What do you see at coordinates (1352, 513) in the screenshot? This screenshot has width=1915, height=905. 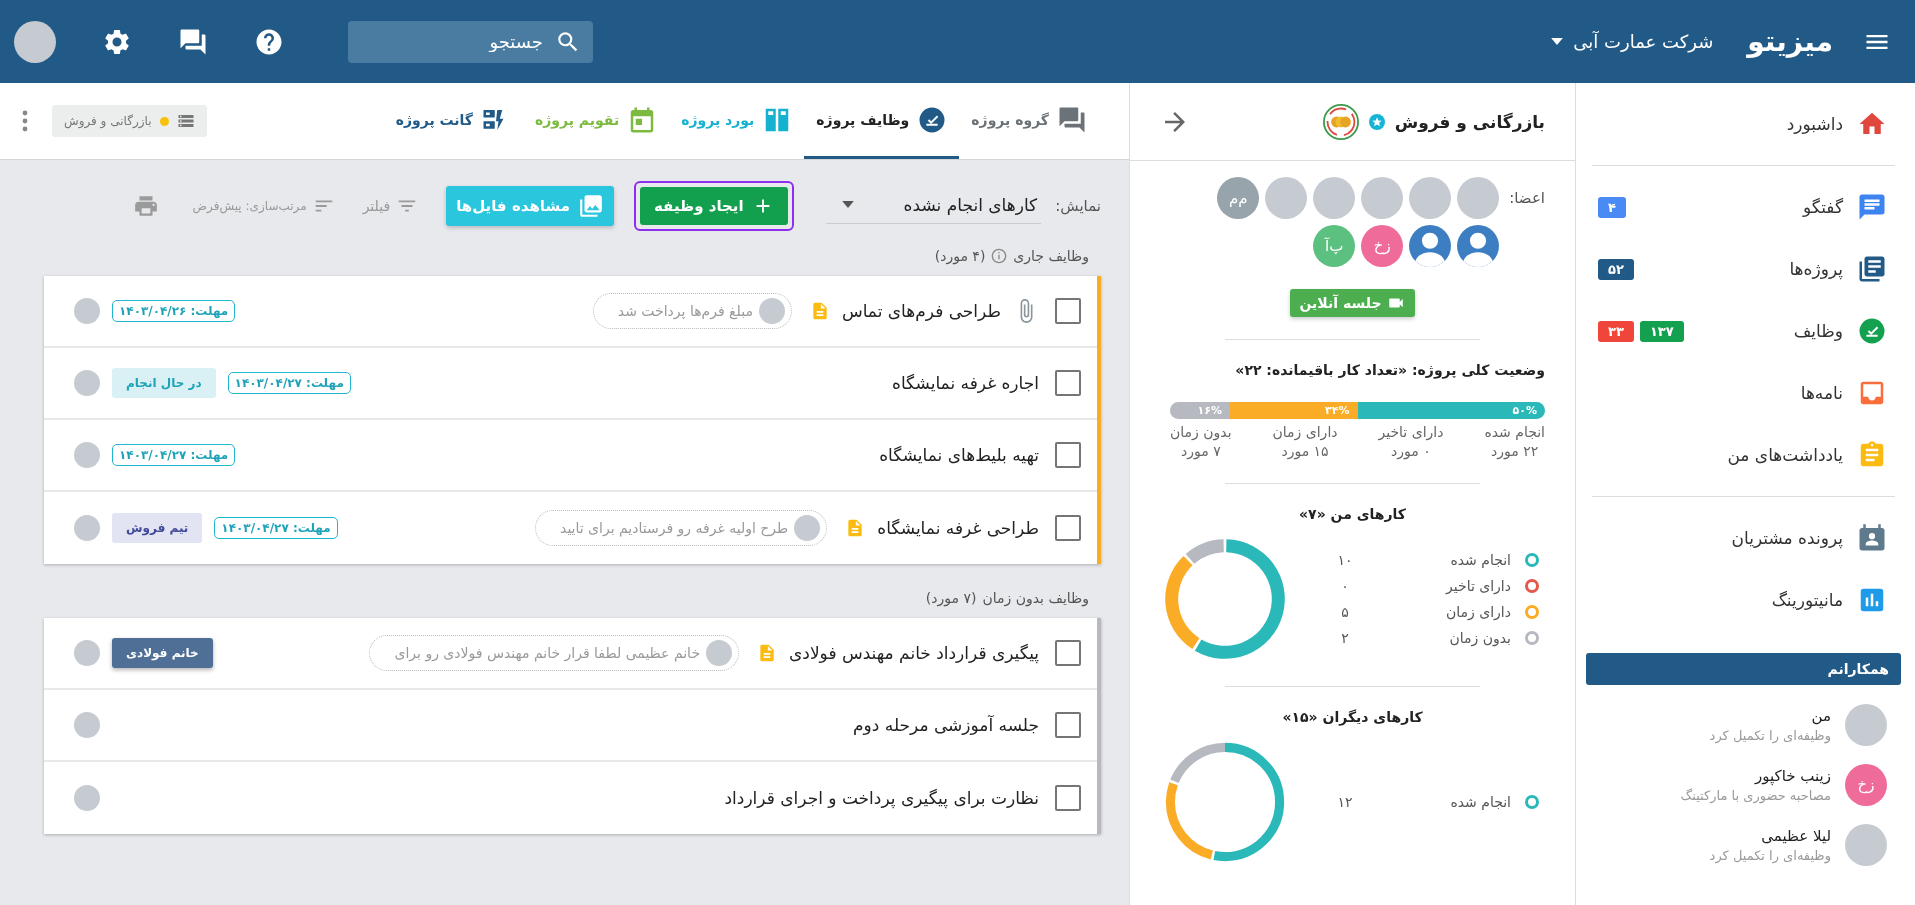 I see `chart-title: کارهای من «۷»` at bounding box center [1352, 513].